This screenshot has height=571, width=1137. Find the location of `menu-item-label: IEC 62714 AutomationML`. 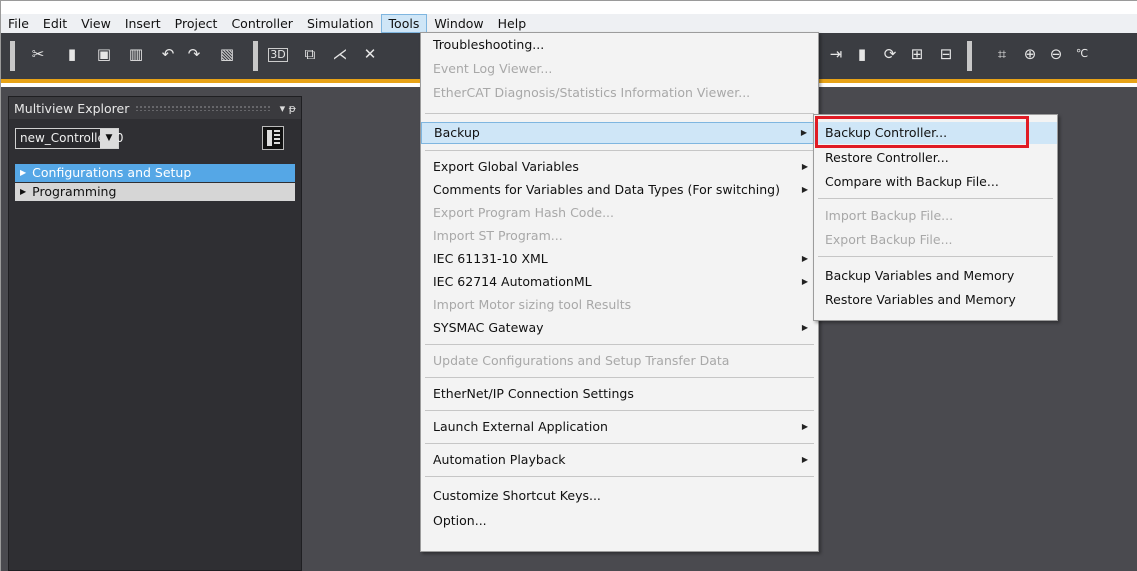

menu-item-label: IEC 62714 AutomationML is located at coordinates (512, 281).